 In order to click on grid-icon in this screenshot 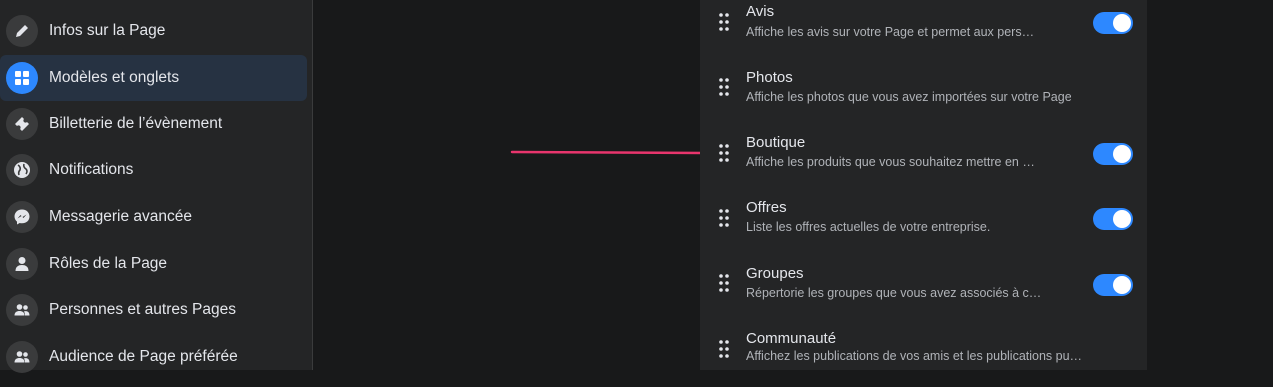, I will do `click(22, 78)`.